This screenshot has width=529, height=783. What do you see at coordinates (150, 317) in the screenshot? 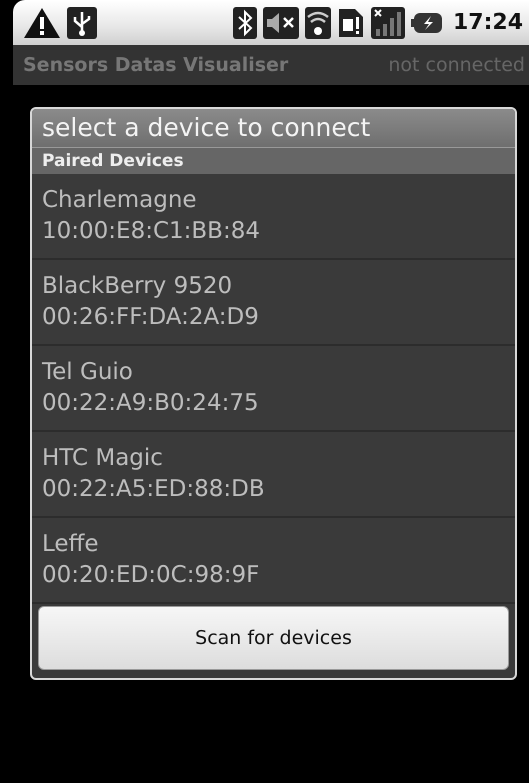
I see `device-address: 00:26:FF:DA:2A:D9` at bounding box center [150, 317].